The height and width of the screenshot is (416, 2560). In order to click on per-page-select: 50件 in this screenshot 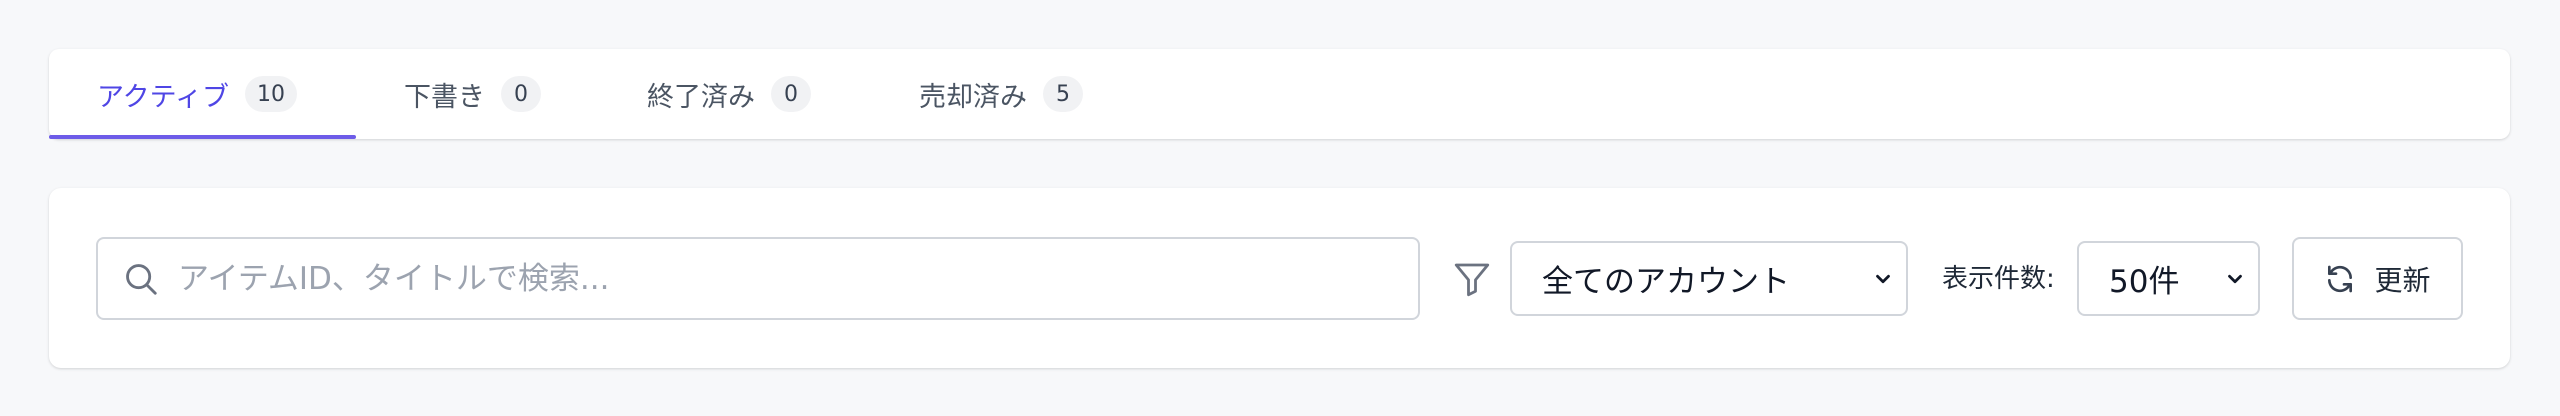, I will do `click(2168, 278)`.